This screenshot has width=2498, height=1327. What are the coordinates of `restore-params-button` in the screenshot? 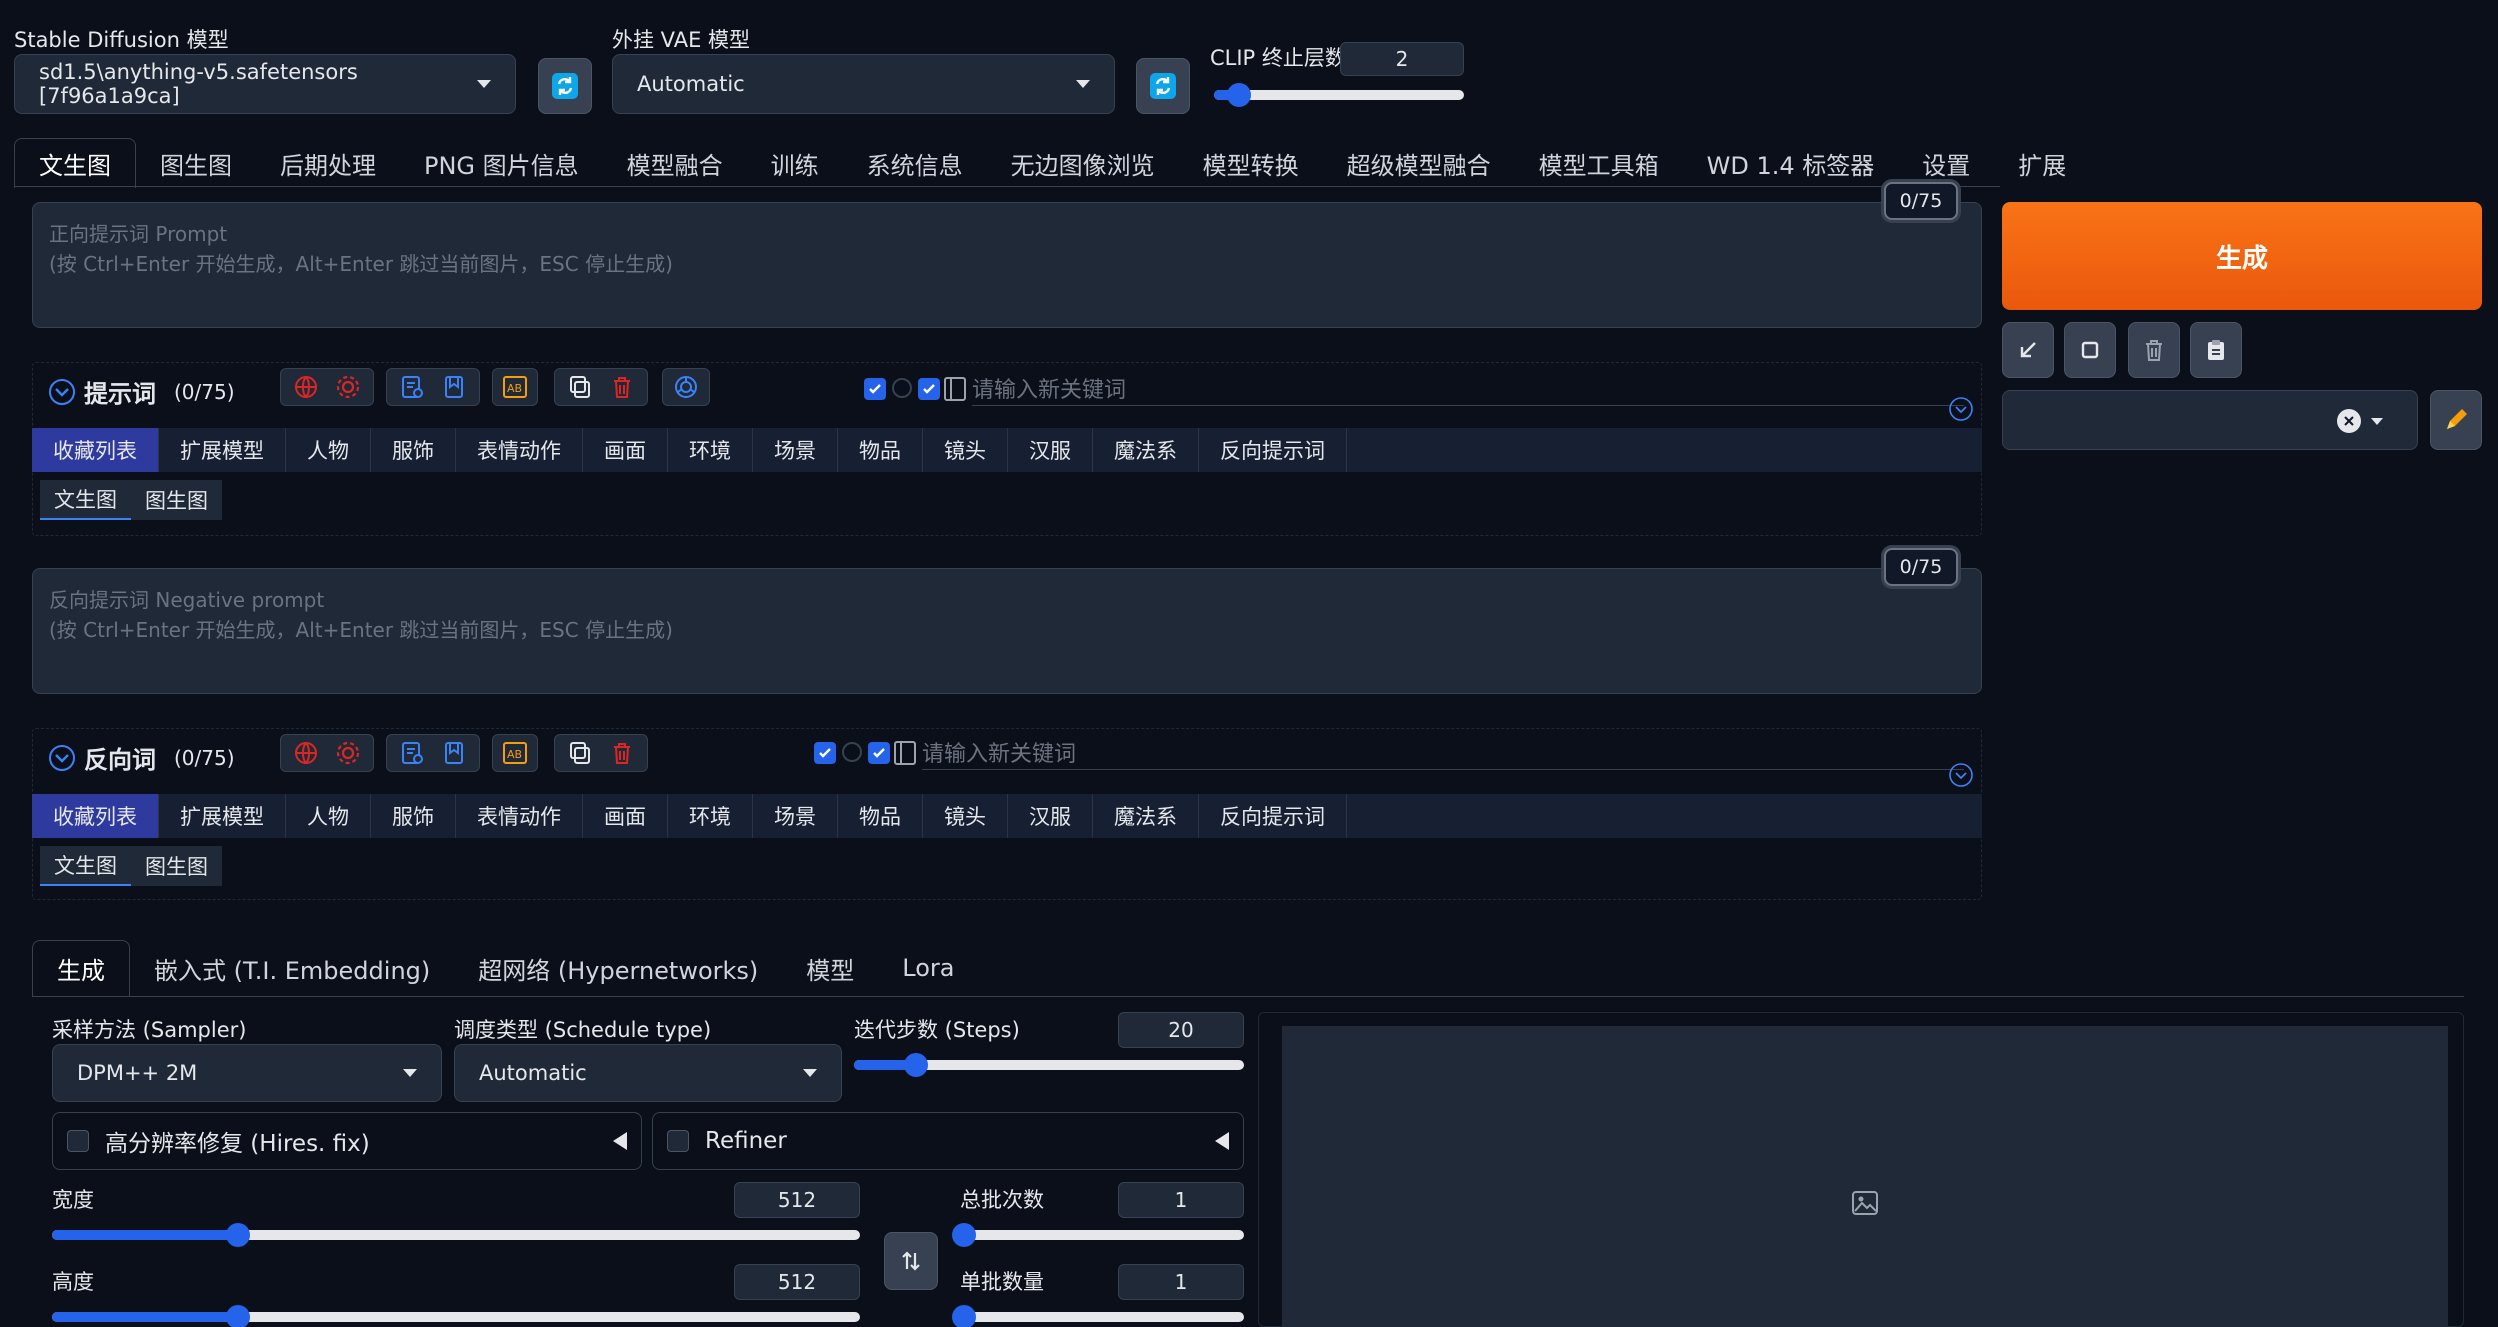 It's located at (2028, 350).